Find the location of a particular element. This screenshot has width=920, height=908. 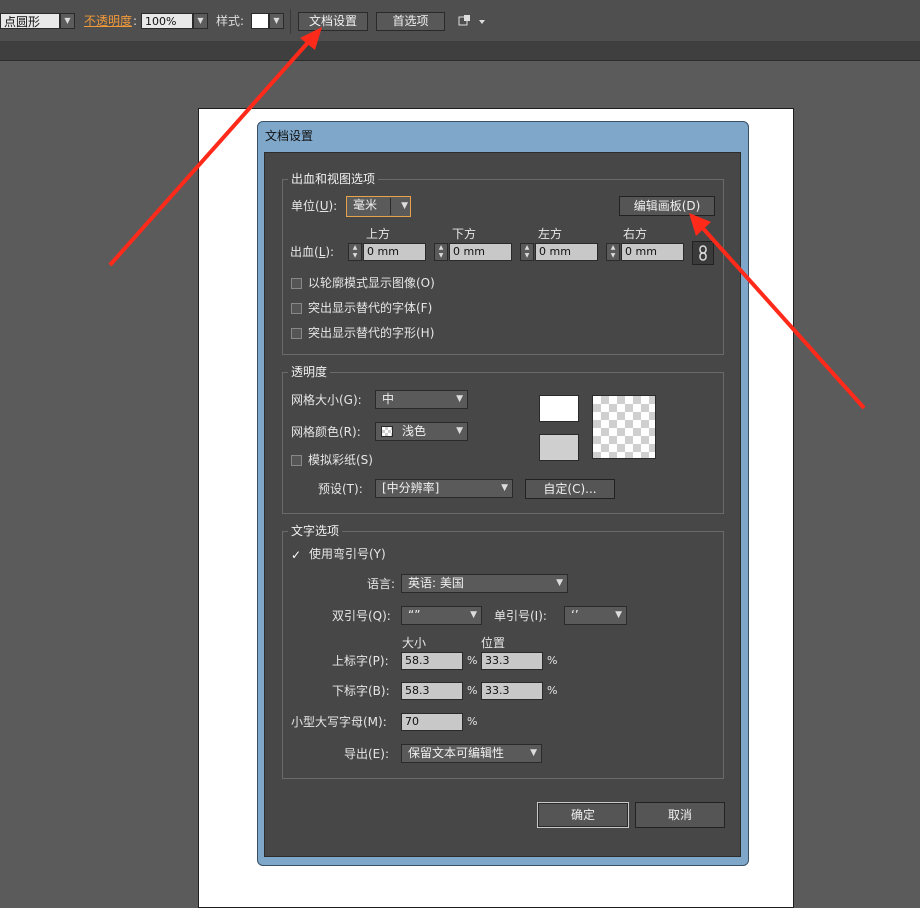

arrow-to-document-setup is located at coordinates (215, 147).